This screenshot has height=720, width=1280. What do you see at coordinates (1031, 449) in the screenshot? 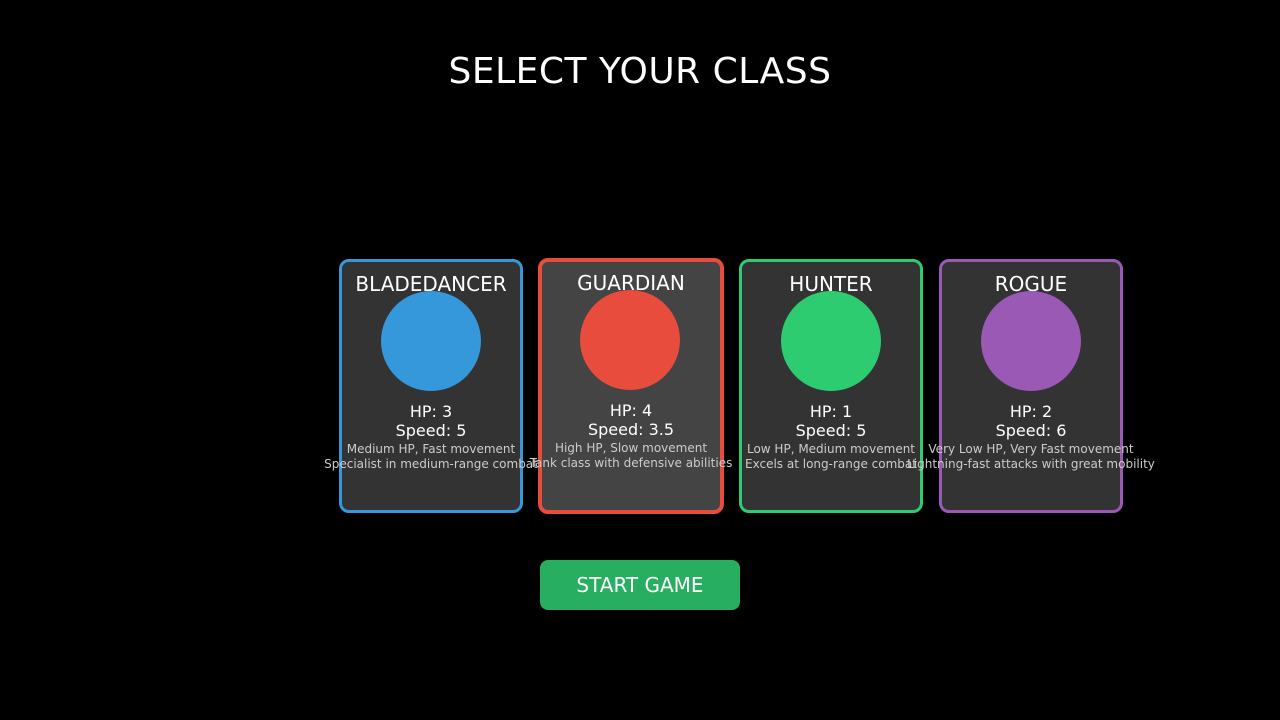
I see `class-description-line-1: Very Low HP, Very Fast movement` at bounding box center [1031, 449].